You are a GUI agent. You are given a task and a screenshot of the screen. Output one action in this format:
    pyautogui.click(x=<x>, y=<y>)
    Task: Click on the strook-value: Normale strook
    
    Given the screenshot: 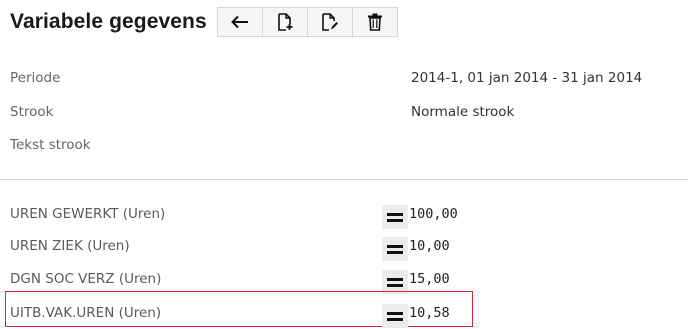 What is the action you would take?
    pyautogui.click(x=463, y=112)
    